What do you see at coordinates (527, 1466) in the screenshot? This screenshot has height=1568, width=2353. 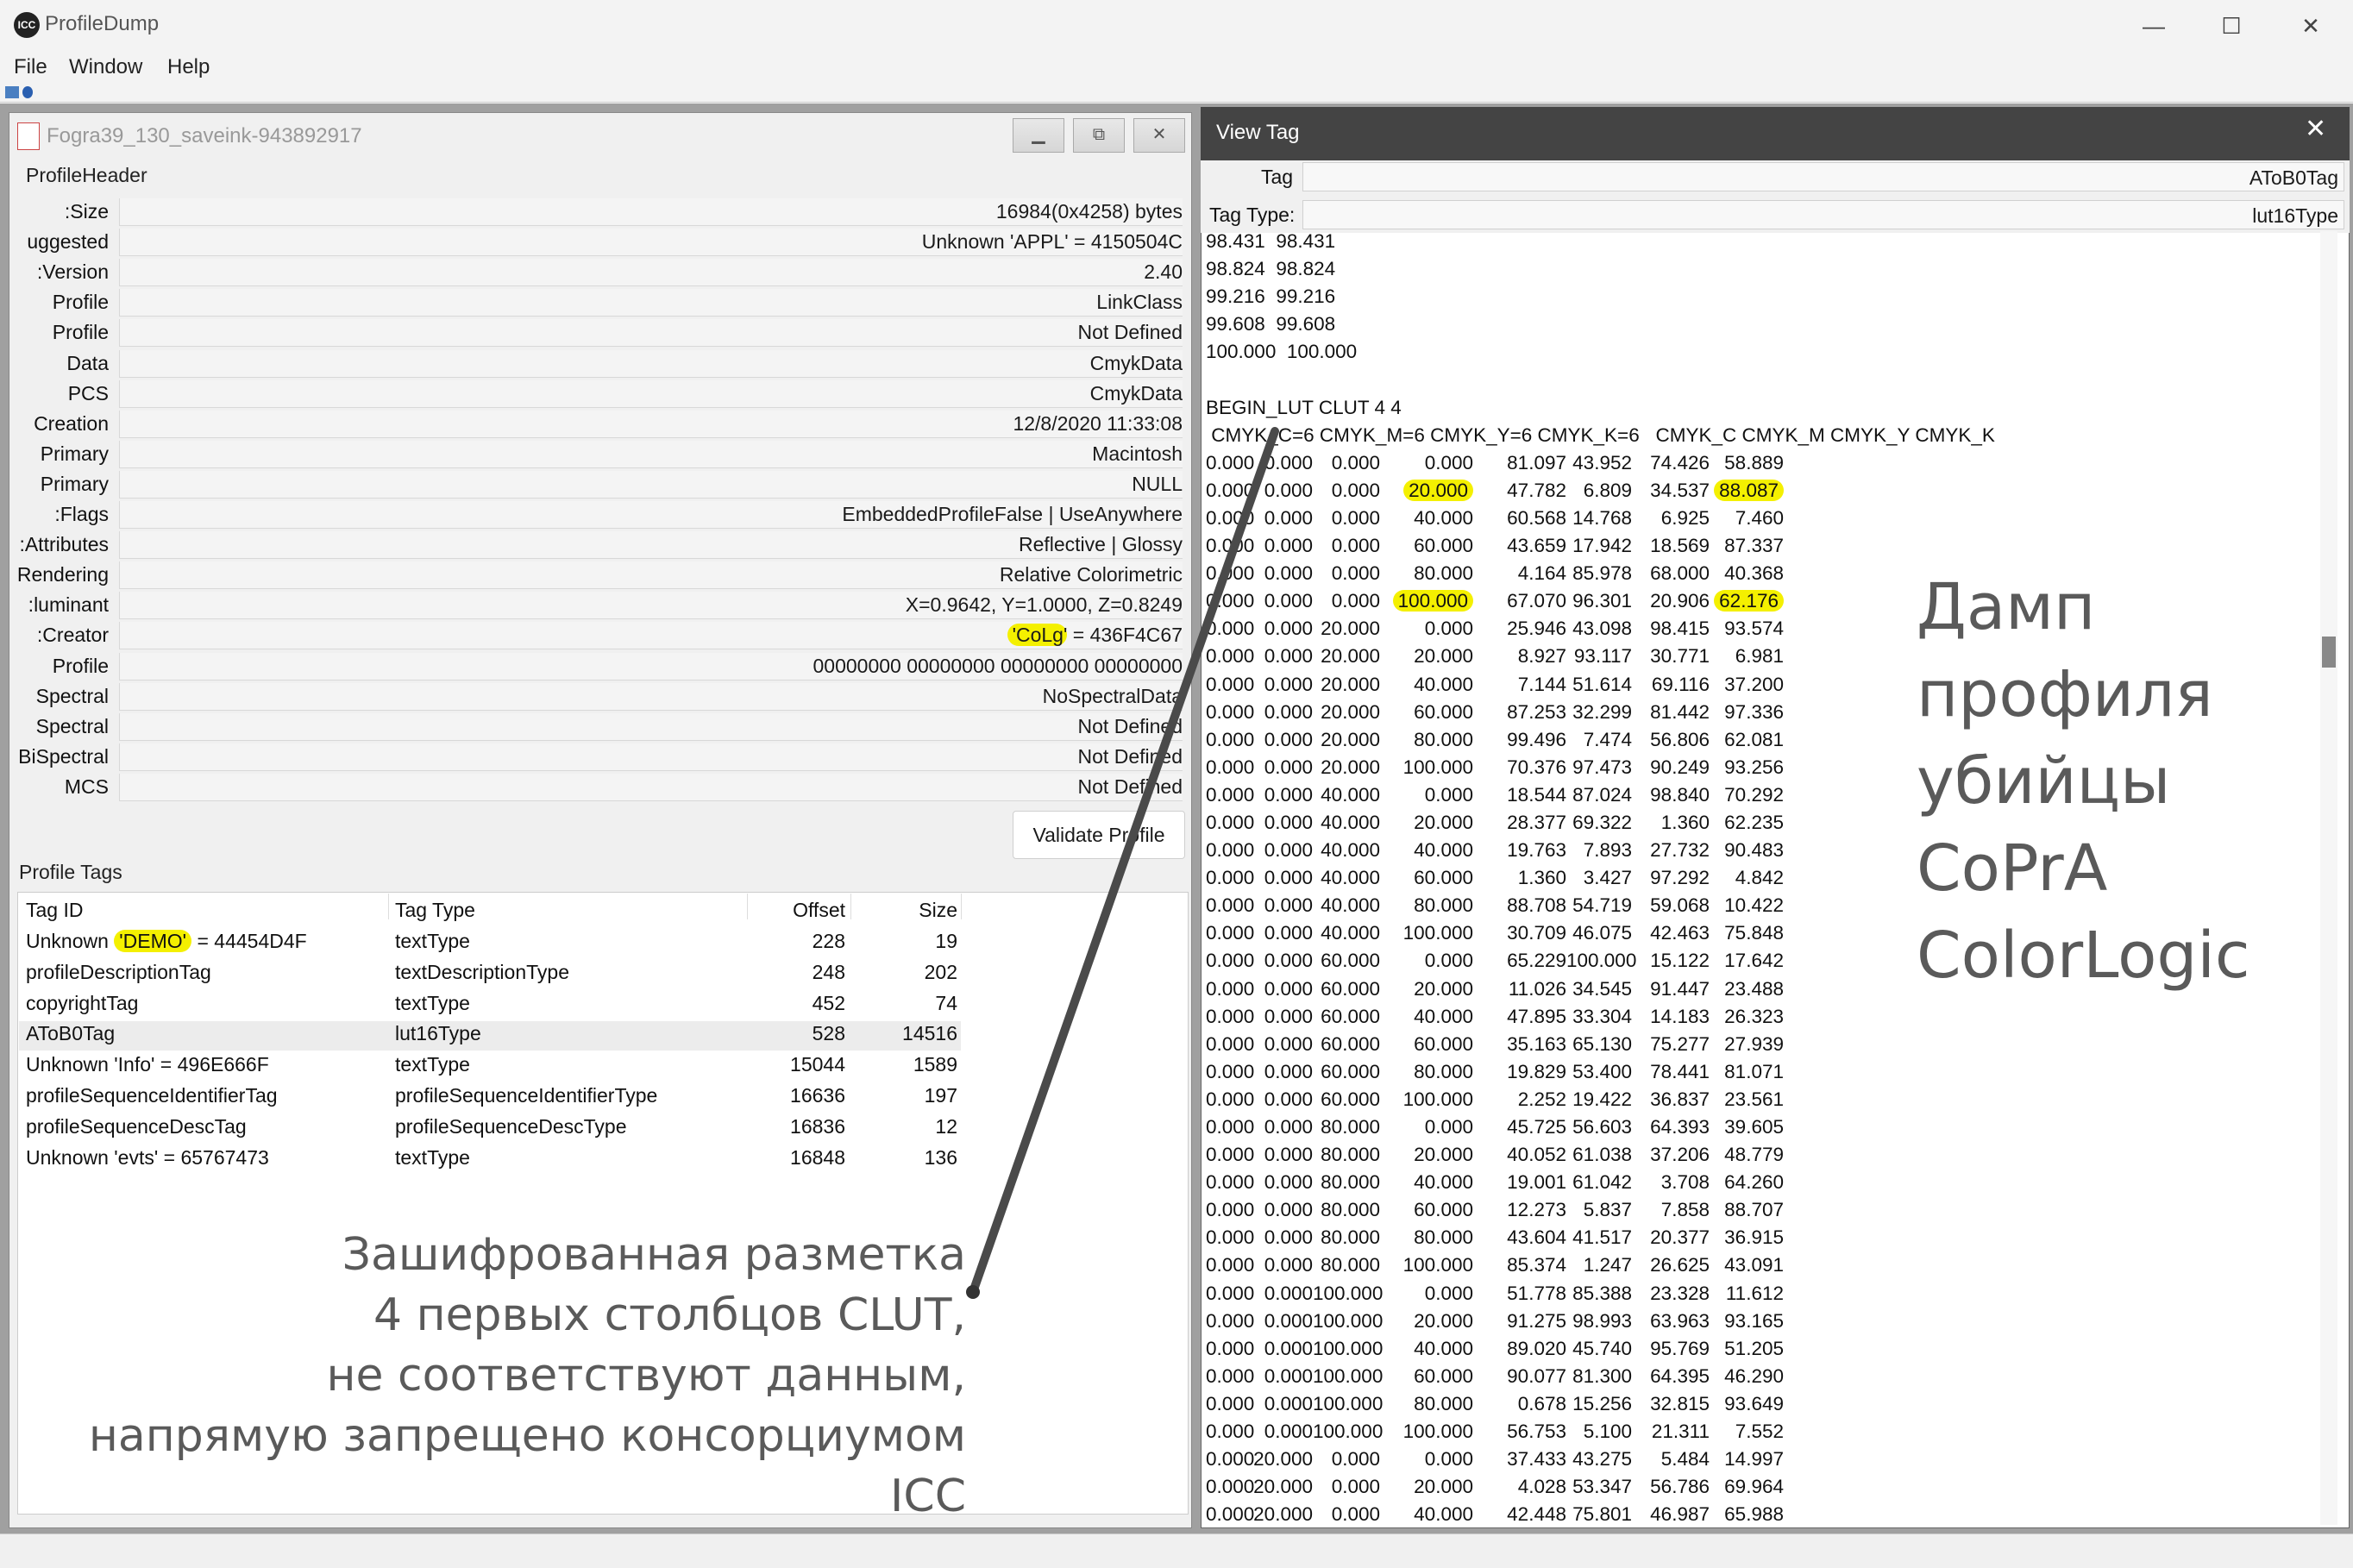 I see `annotation-left-line: напрямую запрещено консорциумом ICC` at bounding box center [527, 1466].